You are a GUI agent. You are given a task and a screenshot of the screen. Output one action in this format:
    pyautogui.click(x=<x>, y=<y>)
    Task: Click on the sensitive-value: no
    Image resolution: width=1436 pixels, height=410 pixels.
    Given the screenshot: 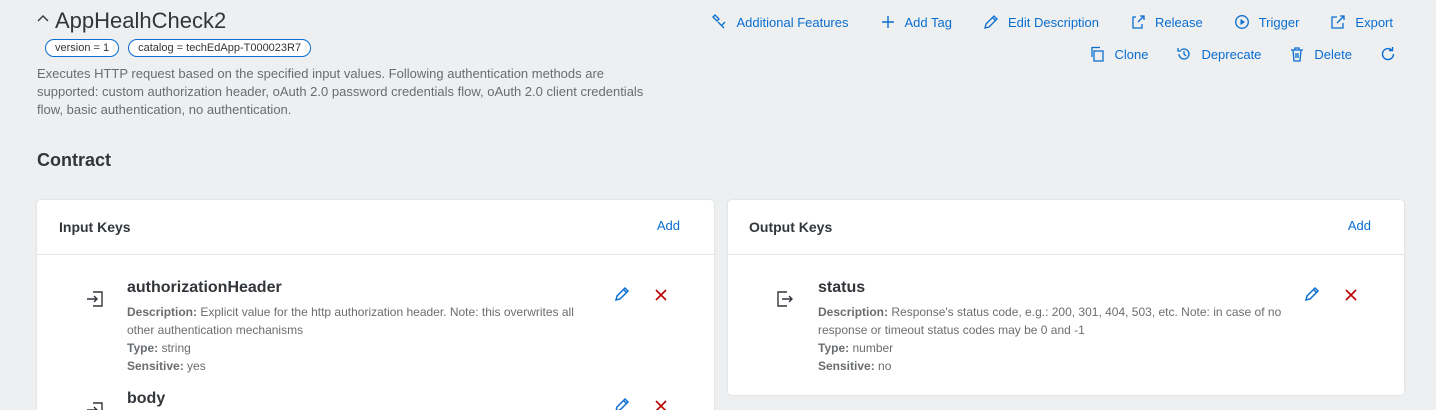 What is the action you would take?
    pyautogui.click(x=885, y=366)
    